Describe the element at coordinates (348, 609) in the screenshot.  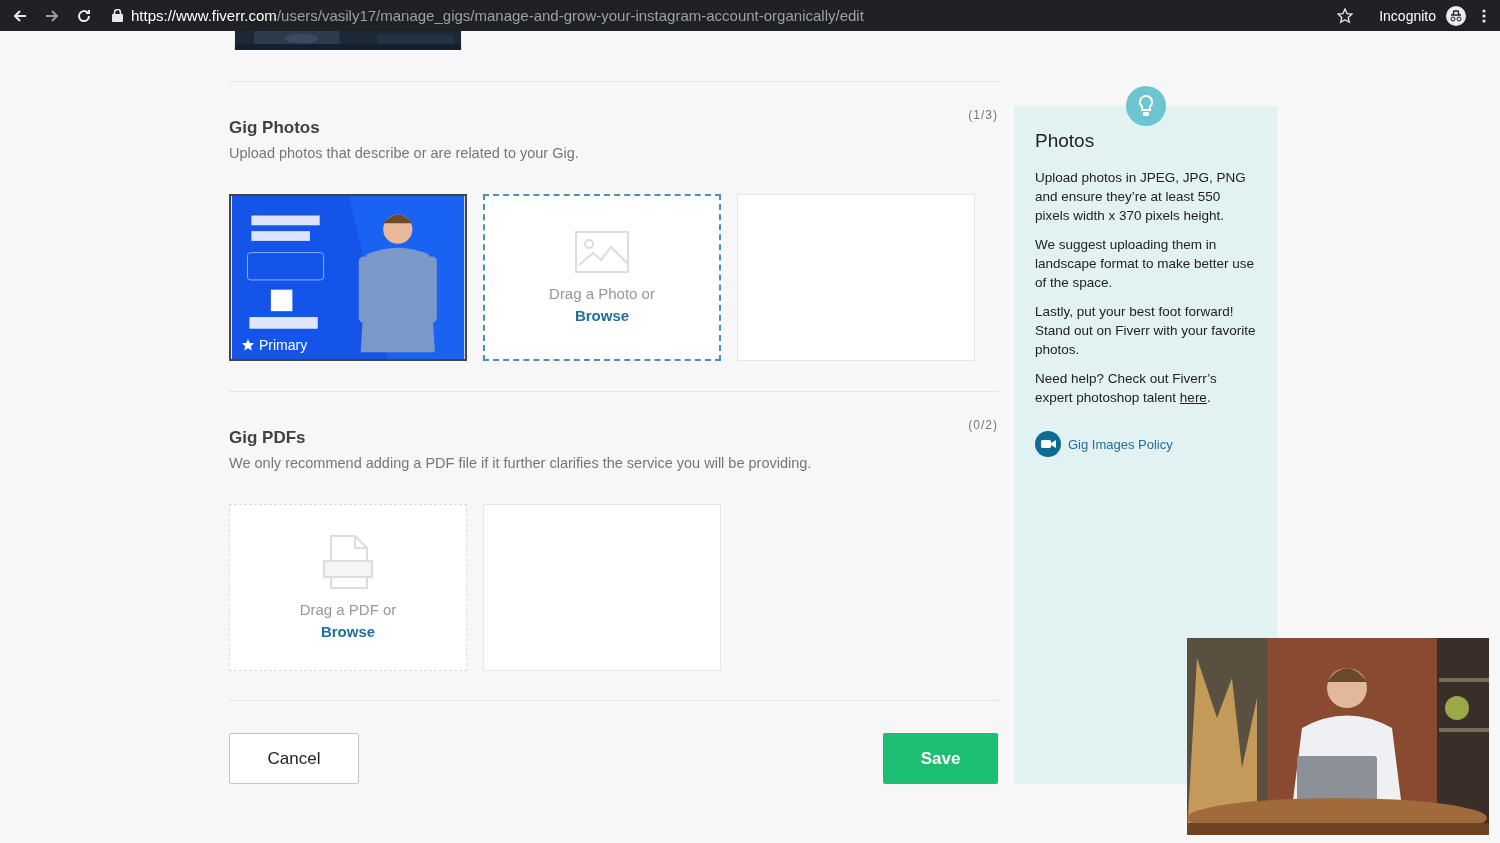
I see `dropzone-prompt: Drag a PDF or` at that location.